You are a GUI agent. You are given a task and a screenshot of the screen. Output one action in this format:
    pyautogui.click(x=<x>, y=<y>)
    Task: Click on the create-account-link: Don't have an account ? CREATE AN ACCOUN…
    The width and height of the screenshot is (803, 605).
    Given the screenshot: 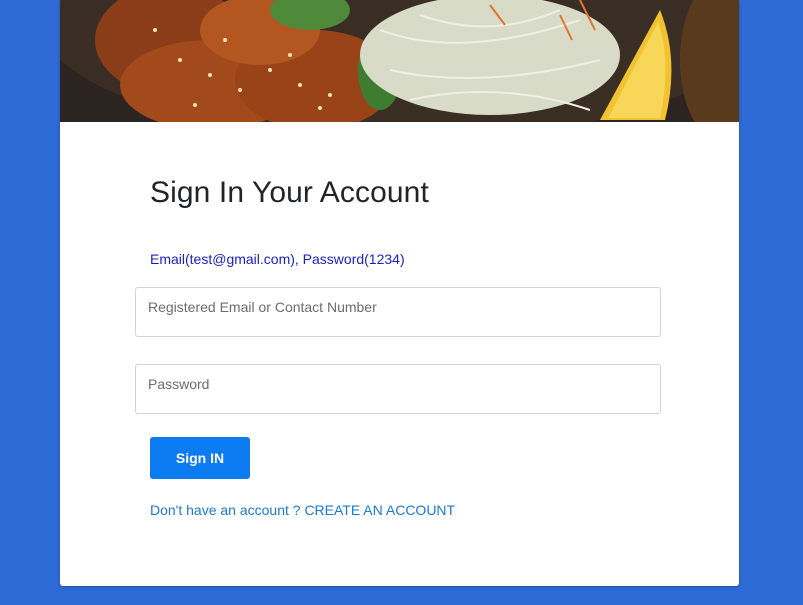 What is the action you would take?
    pyautogui.click(x=302, y=510)
    